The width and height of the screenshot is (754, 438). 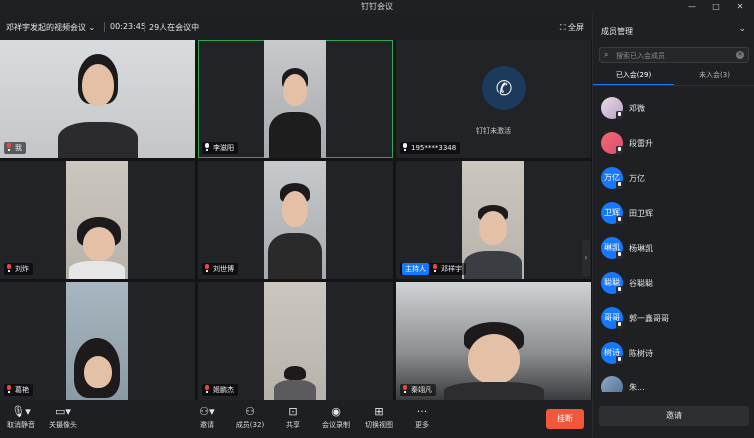 I want to click on invite-members-button: 邀请, so click(x=674, y=416).